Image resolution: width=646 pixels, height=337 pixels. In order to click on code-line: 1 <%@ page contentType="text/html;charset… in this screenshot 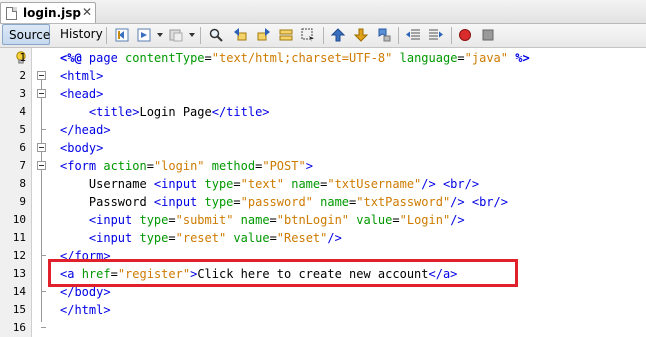, I will do `click(323, 58)`.